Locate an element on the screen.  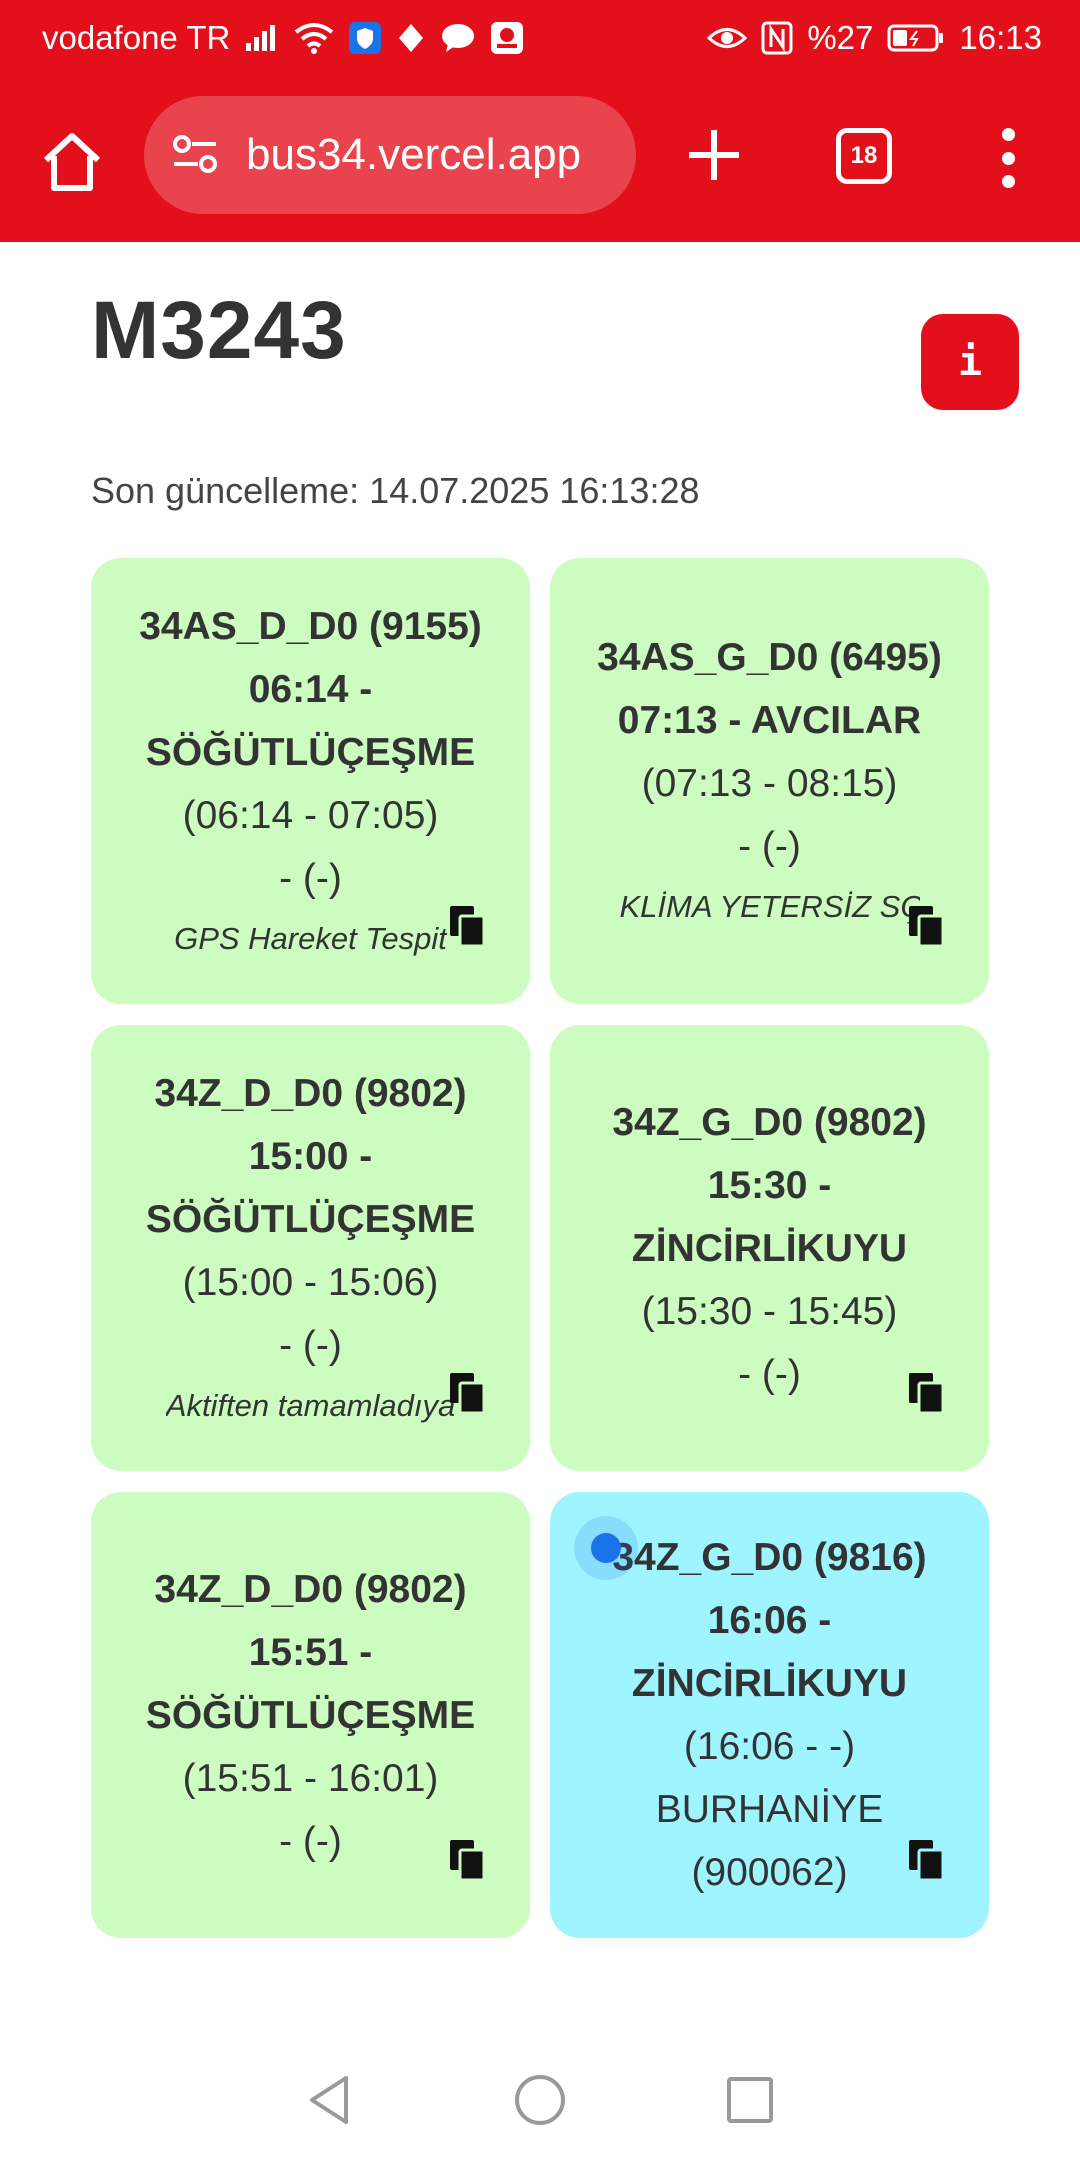
more-menu-button is located at coordinates (1008, 158).